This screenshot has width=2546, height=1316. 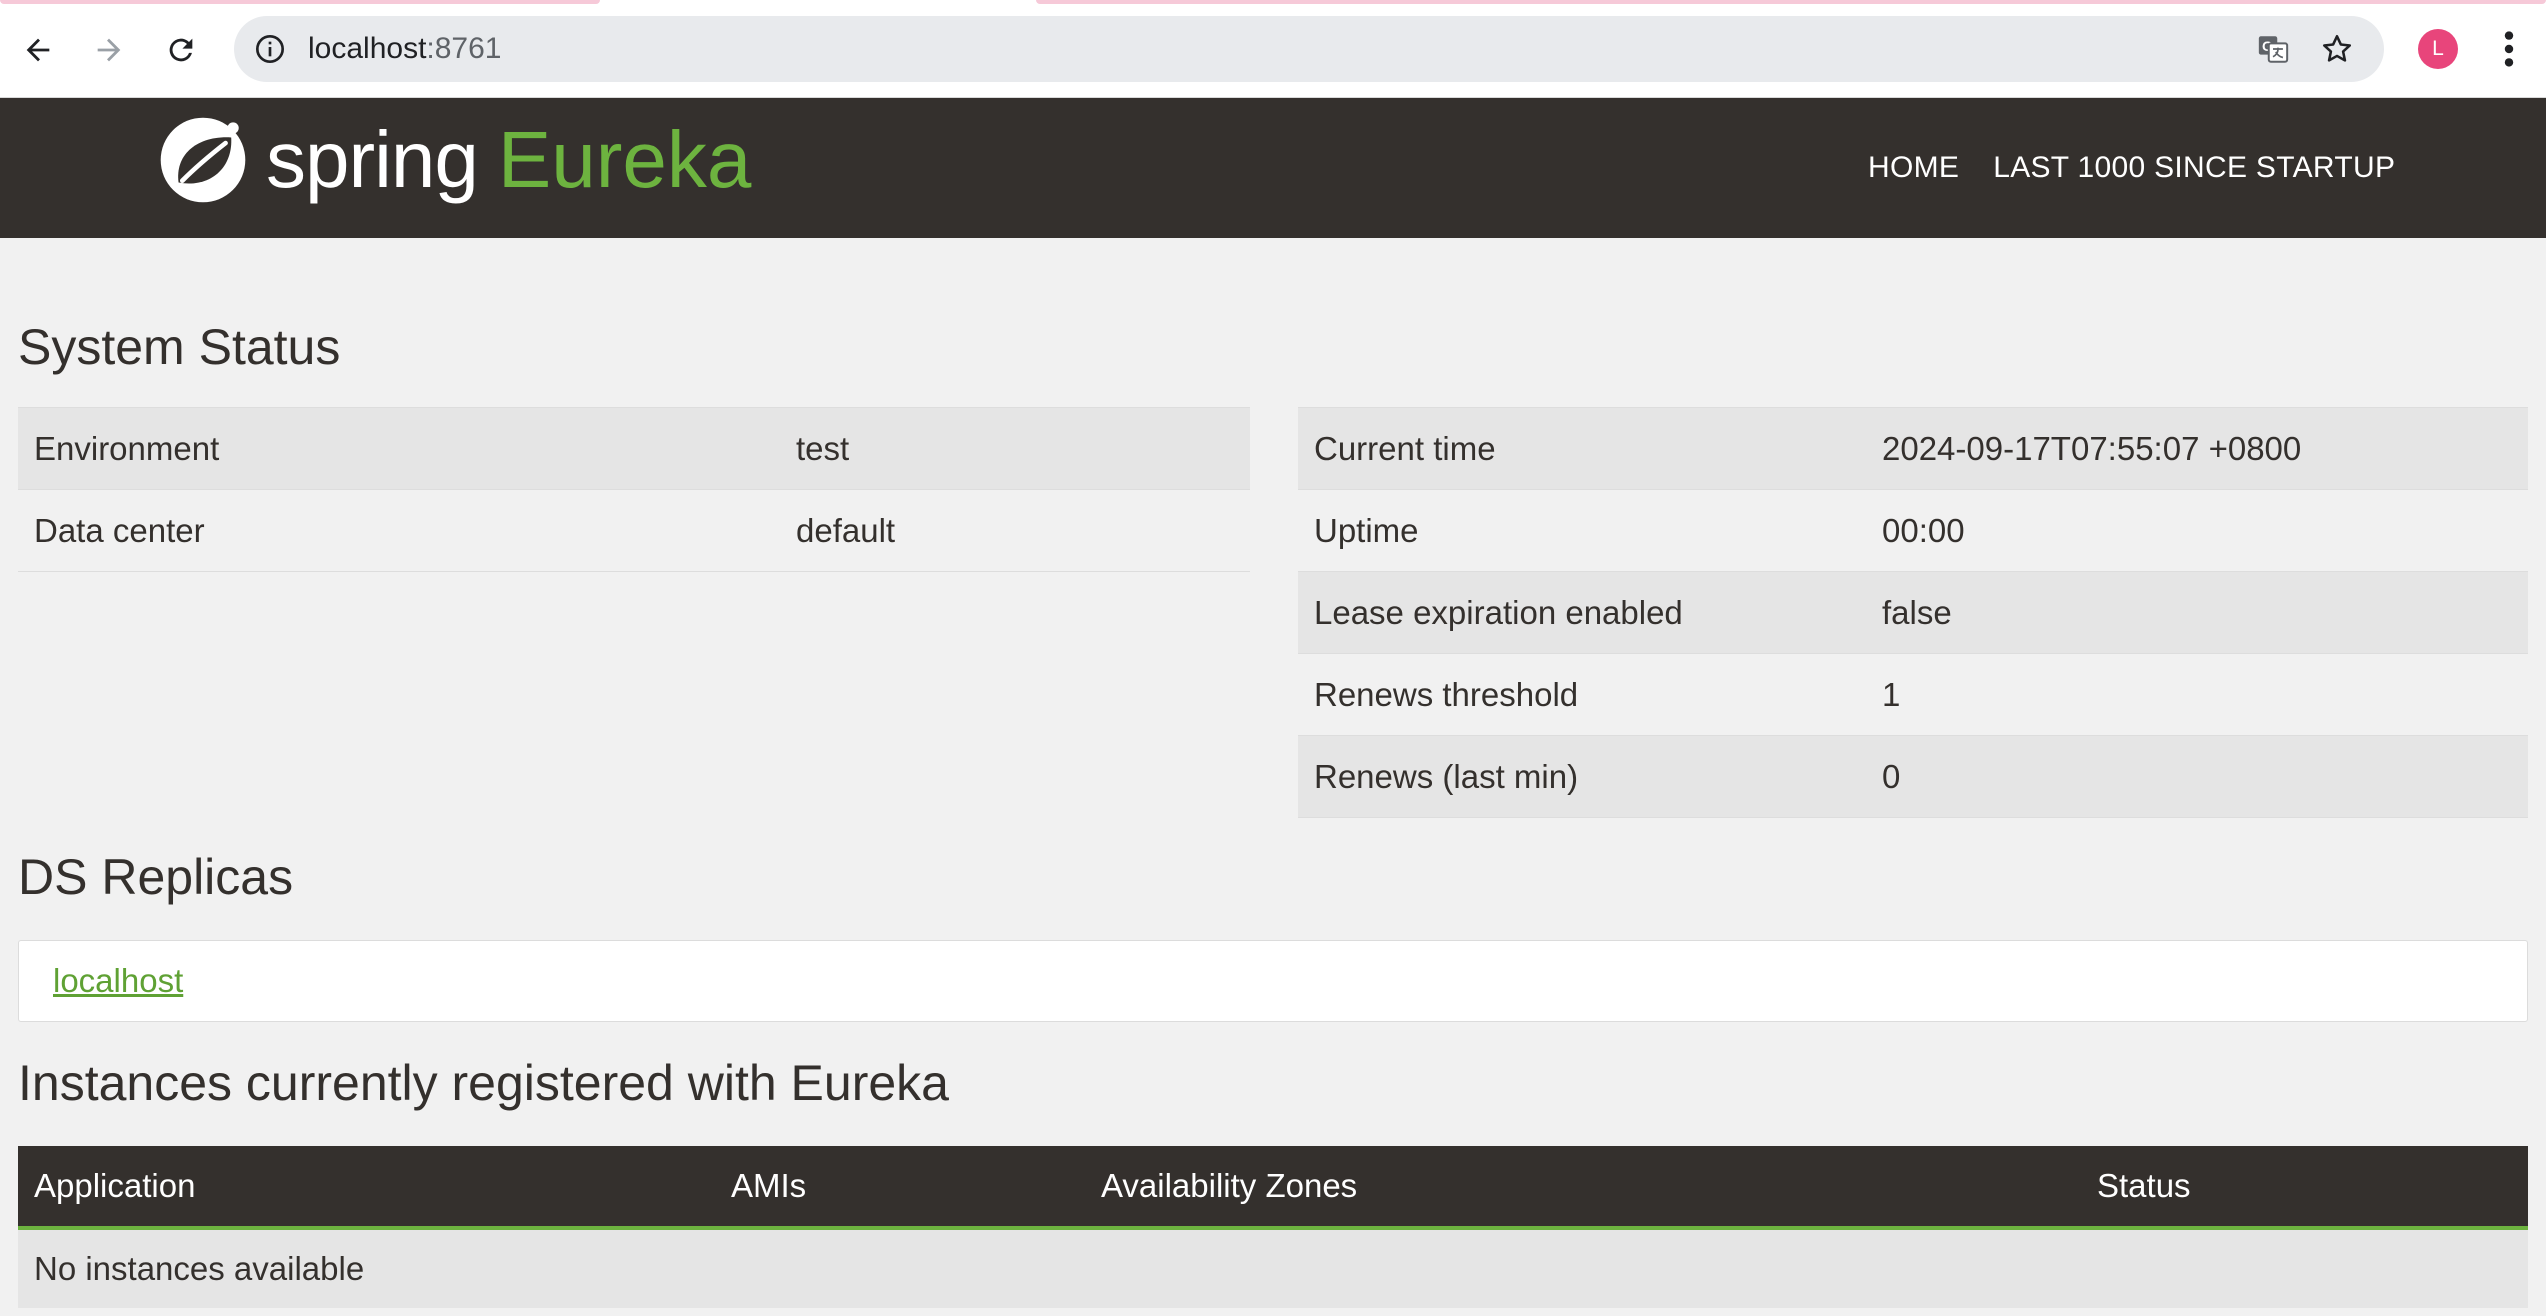 I want to click on address-bar: localhost:8761 G, so click(x=1309, y=49).